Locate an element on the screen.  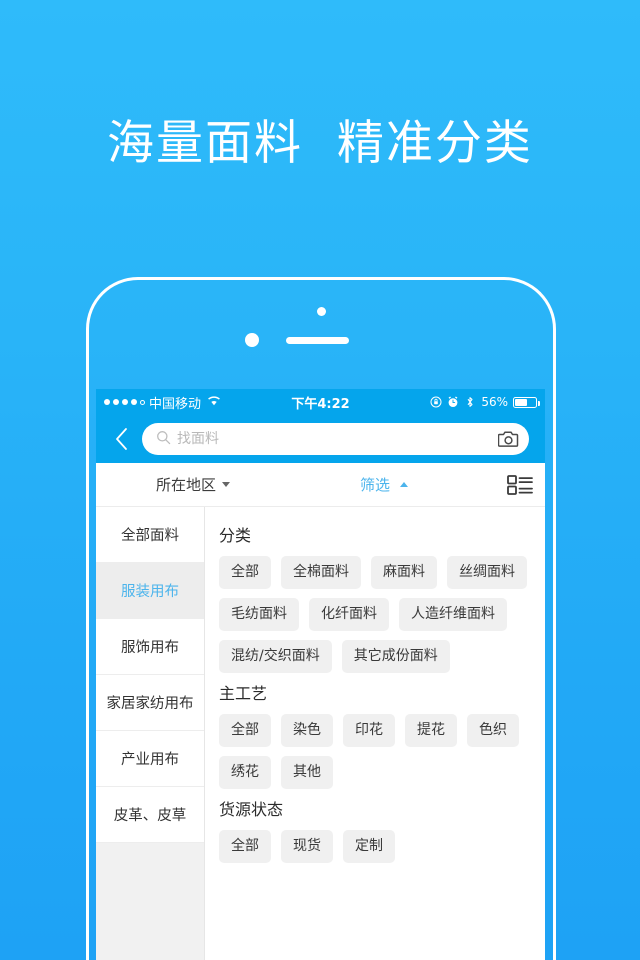
battery-icon is located at coordinates (526, 402).